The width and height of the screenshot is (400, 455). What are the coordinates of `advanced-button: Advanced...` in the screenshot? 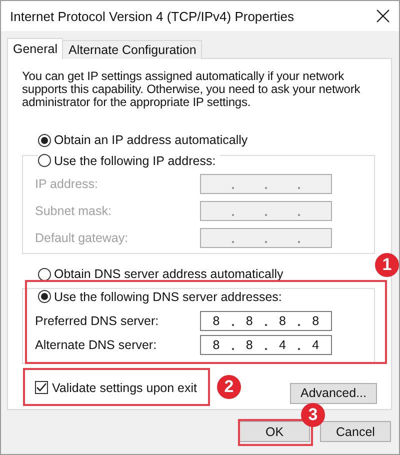 It's located at (333, 393).